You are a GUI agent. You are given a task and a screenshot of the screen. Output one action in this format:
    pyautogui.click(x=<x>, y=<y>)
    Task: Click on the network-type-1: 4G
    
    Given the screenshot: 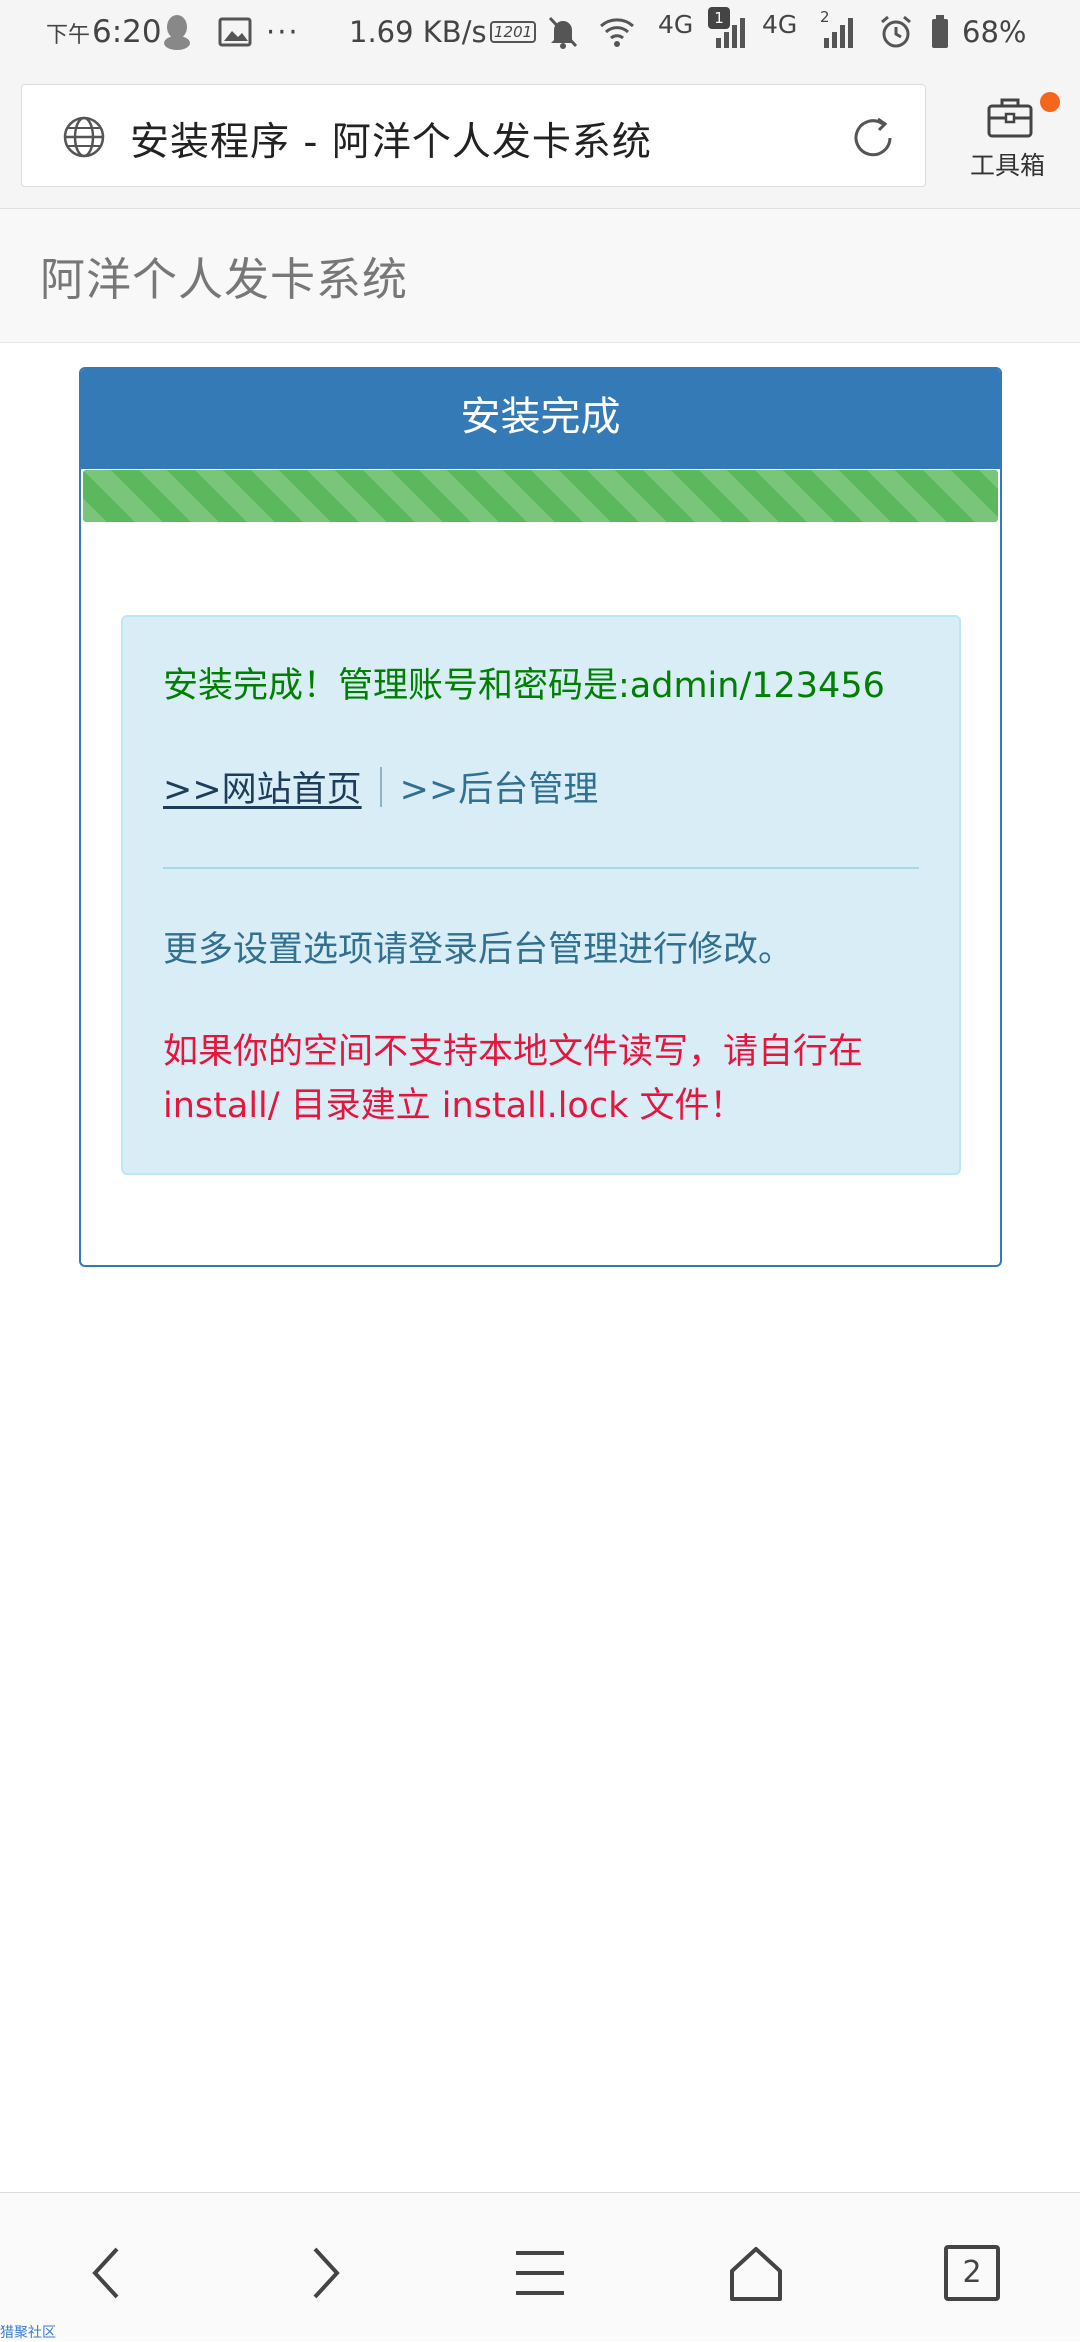 What is the action you would take?
    pyautogui.click(x=676, y=24)
    